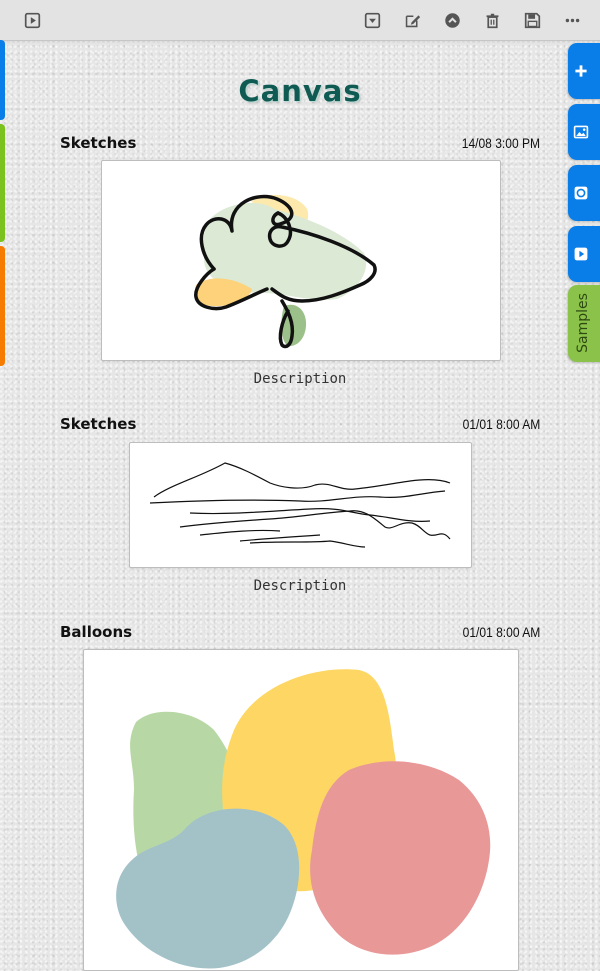  I want to click on trash-icon, so click(492, 20).